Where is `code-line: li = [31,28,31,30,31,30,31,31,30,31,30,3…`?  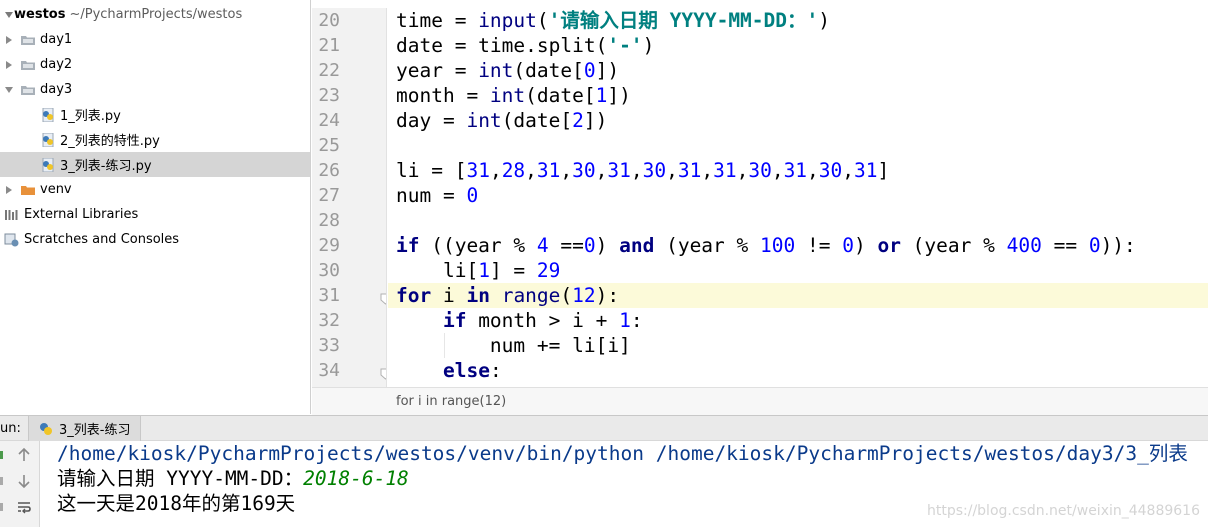
code-line: li = [31,28,31,30,31,30,31,31,30,31,30,3… is located at coordinates (798, 170).